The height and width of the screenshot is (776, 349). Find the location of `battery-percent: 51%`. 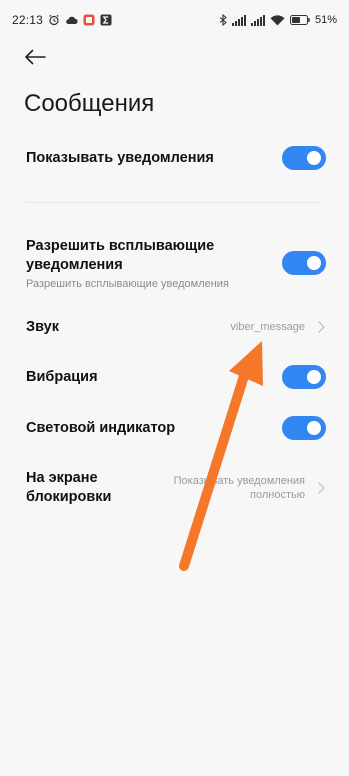

battery-percent: 51% is located at coordinates (325, 20).